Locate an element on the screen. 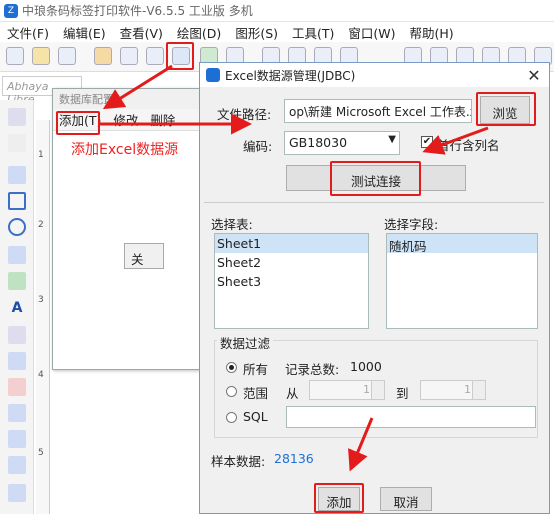 This screenshot has height=514, width=554. arrow-to-add is located at coordinates (361, 444).